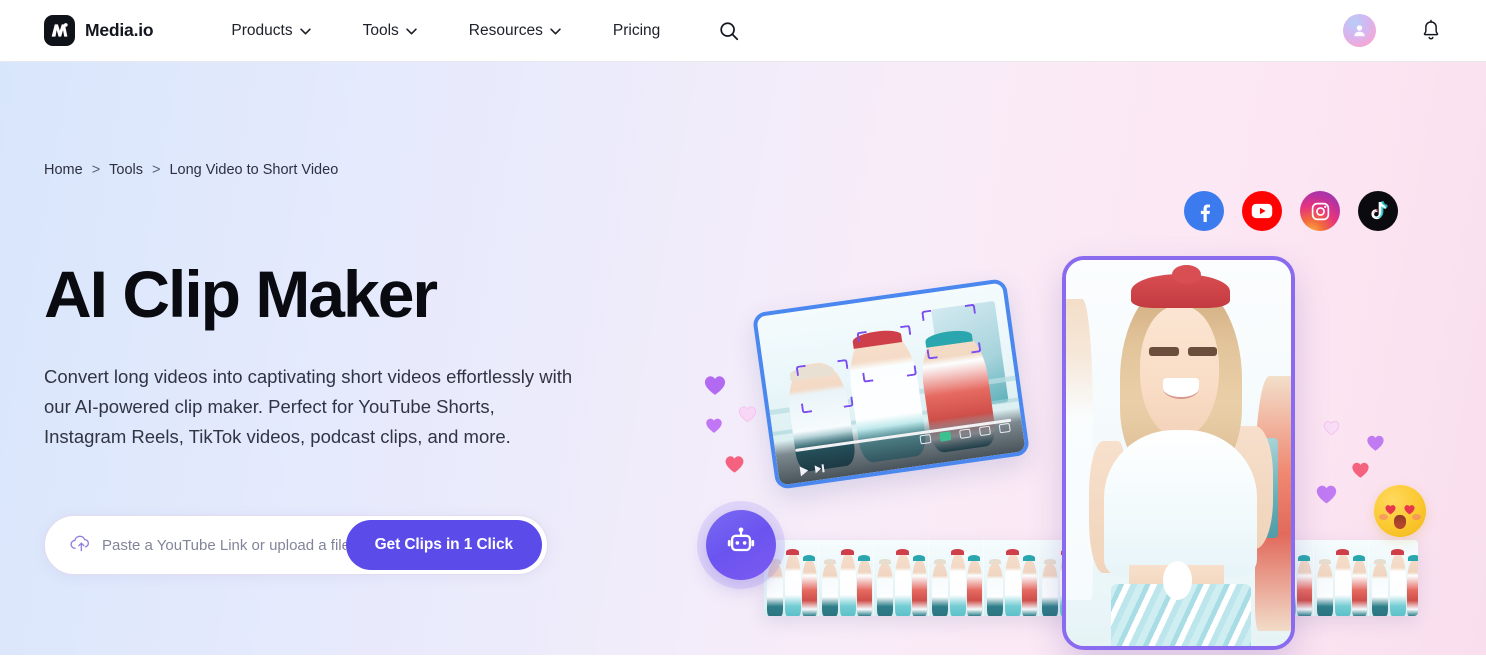 The width and height of the screenshot is (1486, 667). What do you see at coordinates (1359, 30) in the screenshot?
I see `user-avatar-icon` at bounding box center [1359, 30].